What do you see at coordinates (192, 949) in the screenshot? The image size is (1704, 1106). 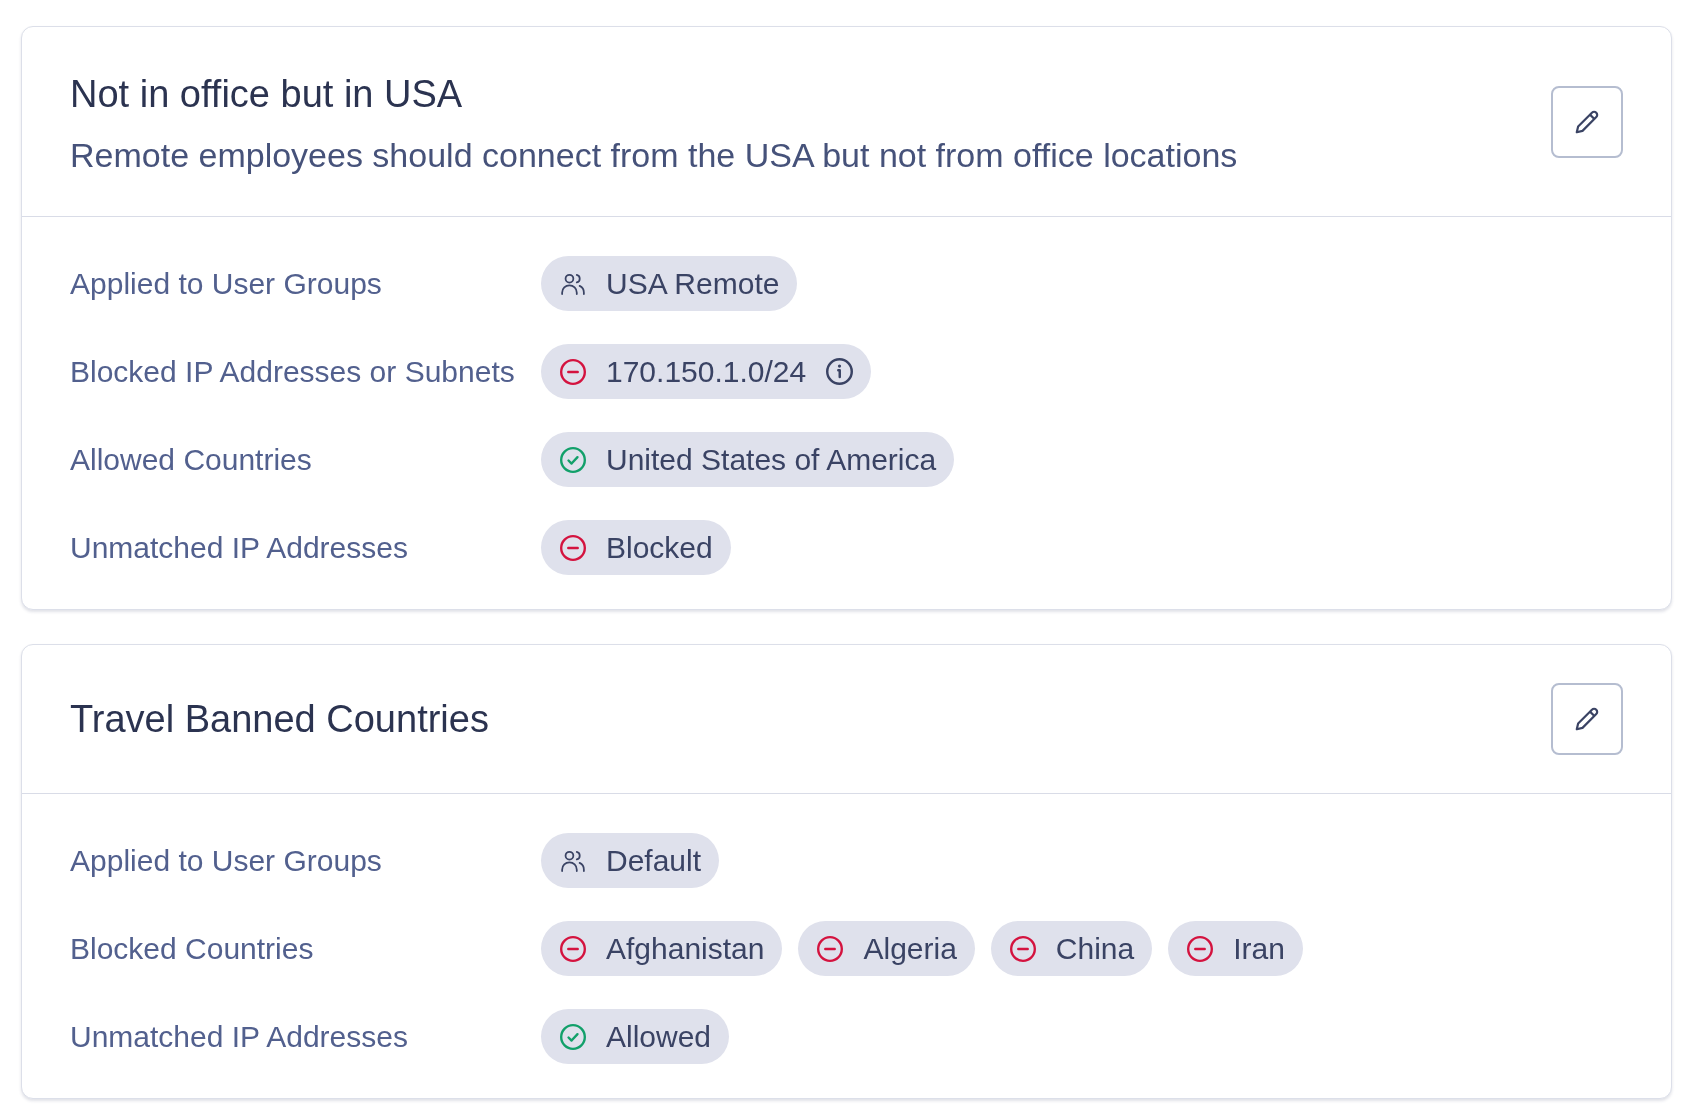 I see `field-label: Blocked Countries` at bounding box center [192, 949].